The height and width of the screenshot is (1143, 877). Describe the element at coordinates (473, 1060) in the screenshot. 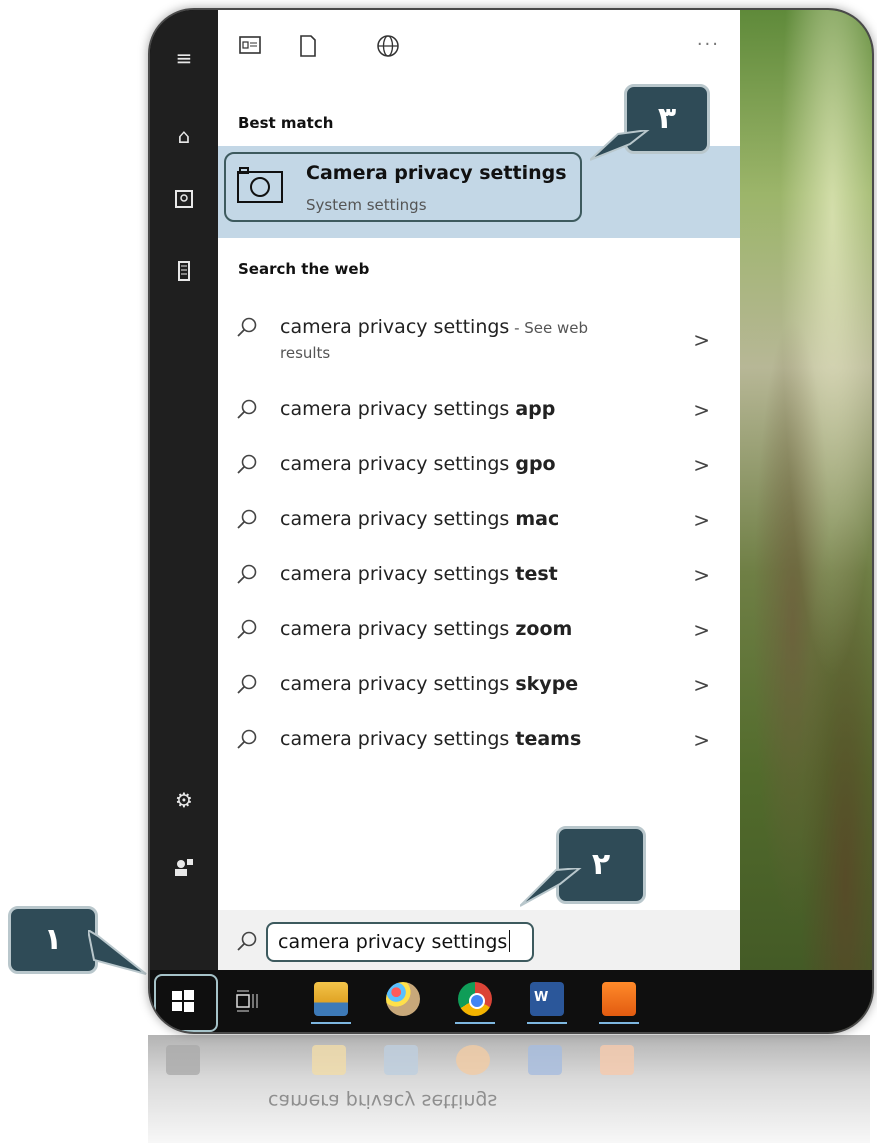

I see `chrome-icon` at that location.